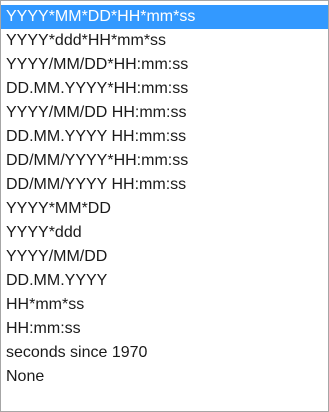 The width and height of the screenshot is (329, 412). Describe the element at coordinates (164, 137) in the screenshot. I see `dropdown-option: DD.MM.YYYY HH:mm:ss` at that location.